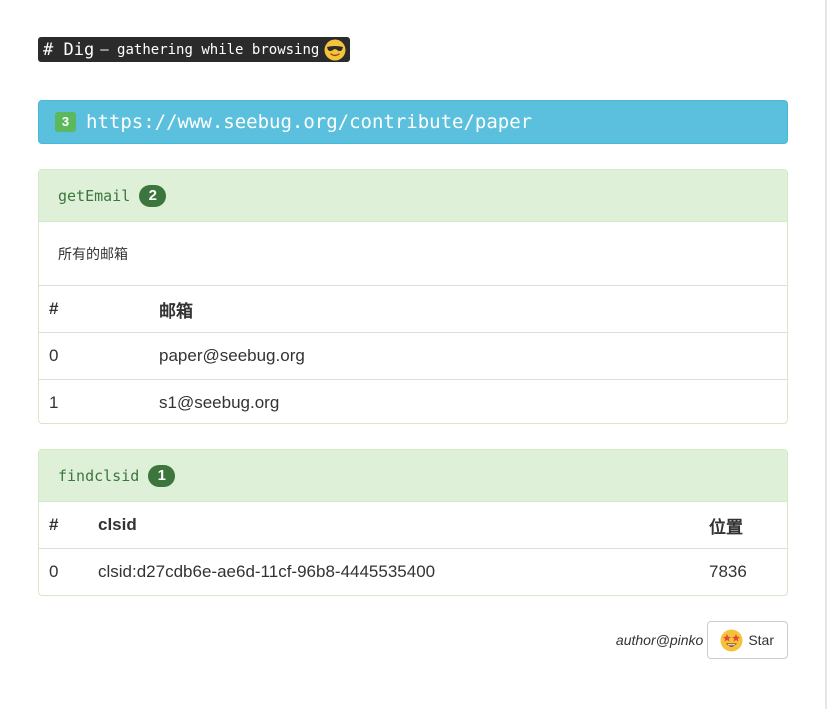  I want to click on cell-email: paper@seebug.org, so click(468, 356).